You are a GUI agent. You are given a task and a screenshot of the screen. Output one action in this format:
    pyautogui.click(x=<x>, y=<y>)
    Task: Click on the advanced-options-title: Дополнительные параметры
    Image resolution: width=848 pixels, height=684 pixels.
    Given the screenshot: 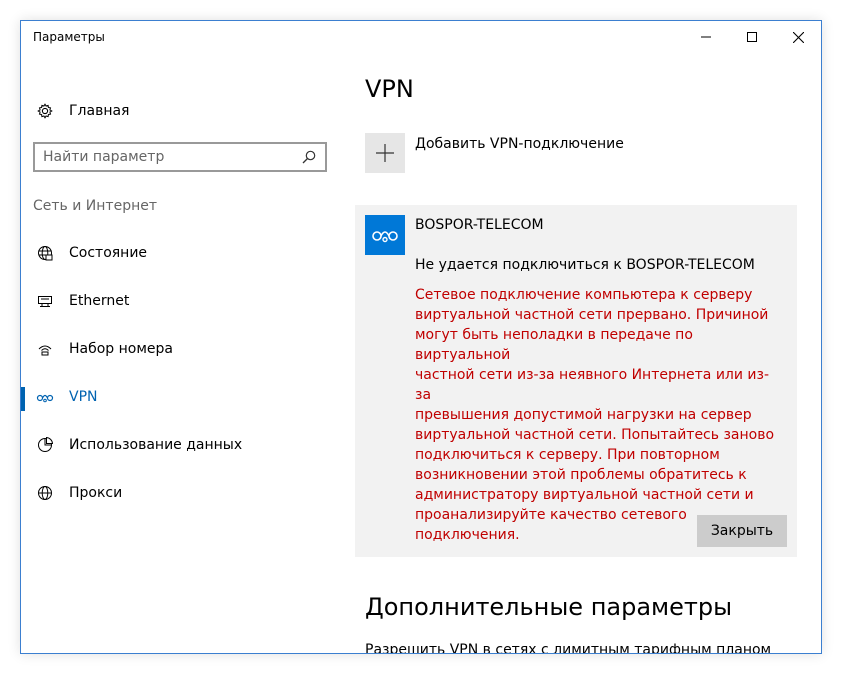 What is the action you would take?
    pyautogui.click(x=549, y=607)
    